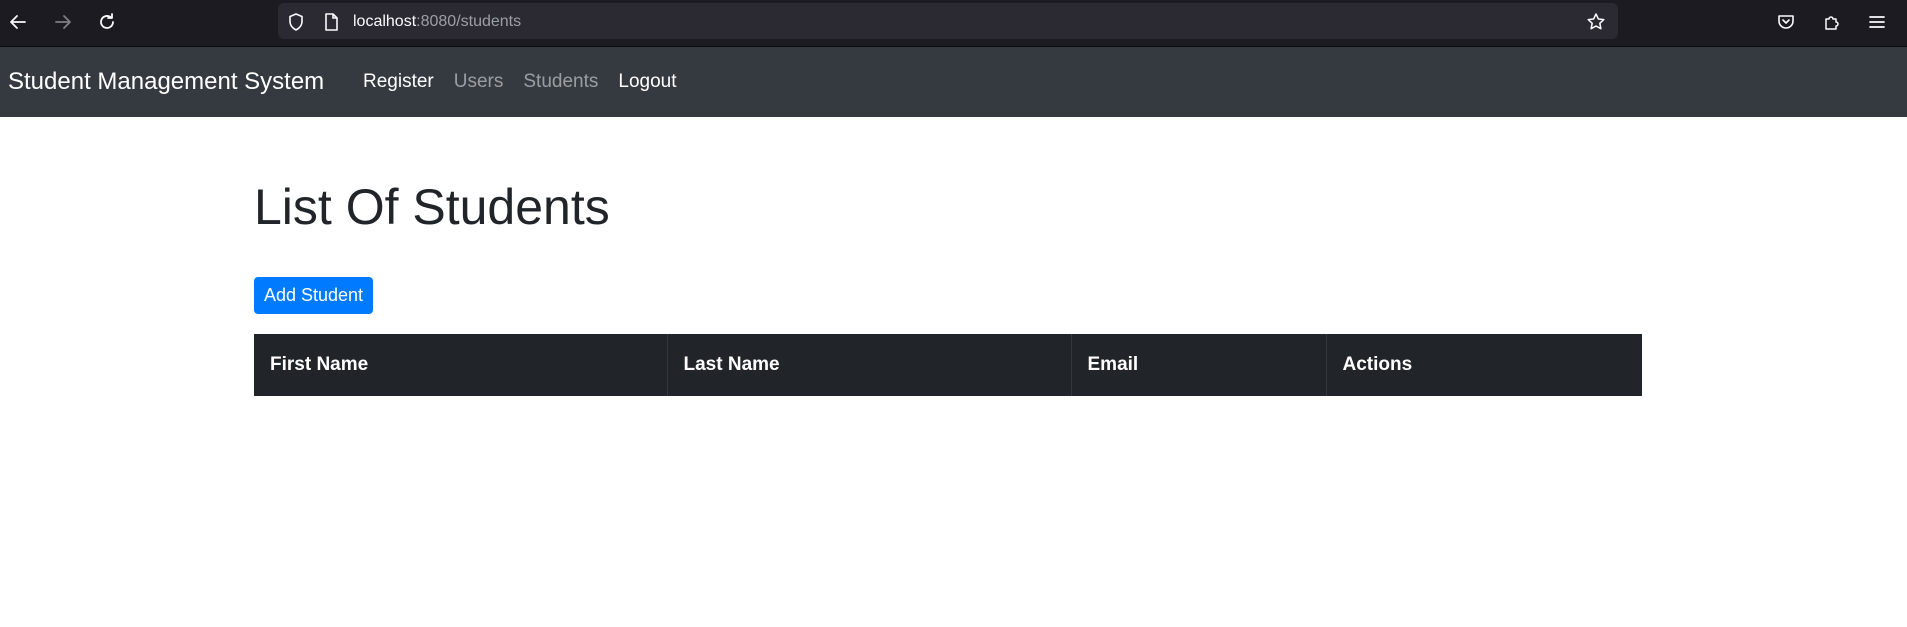 This screenshot has height=627, width=1907. What do you see at coordinates (1832, 22) in the screenshot?
I see `extensions-icon` at bounding box center [1832, 22].